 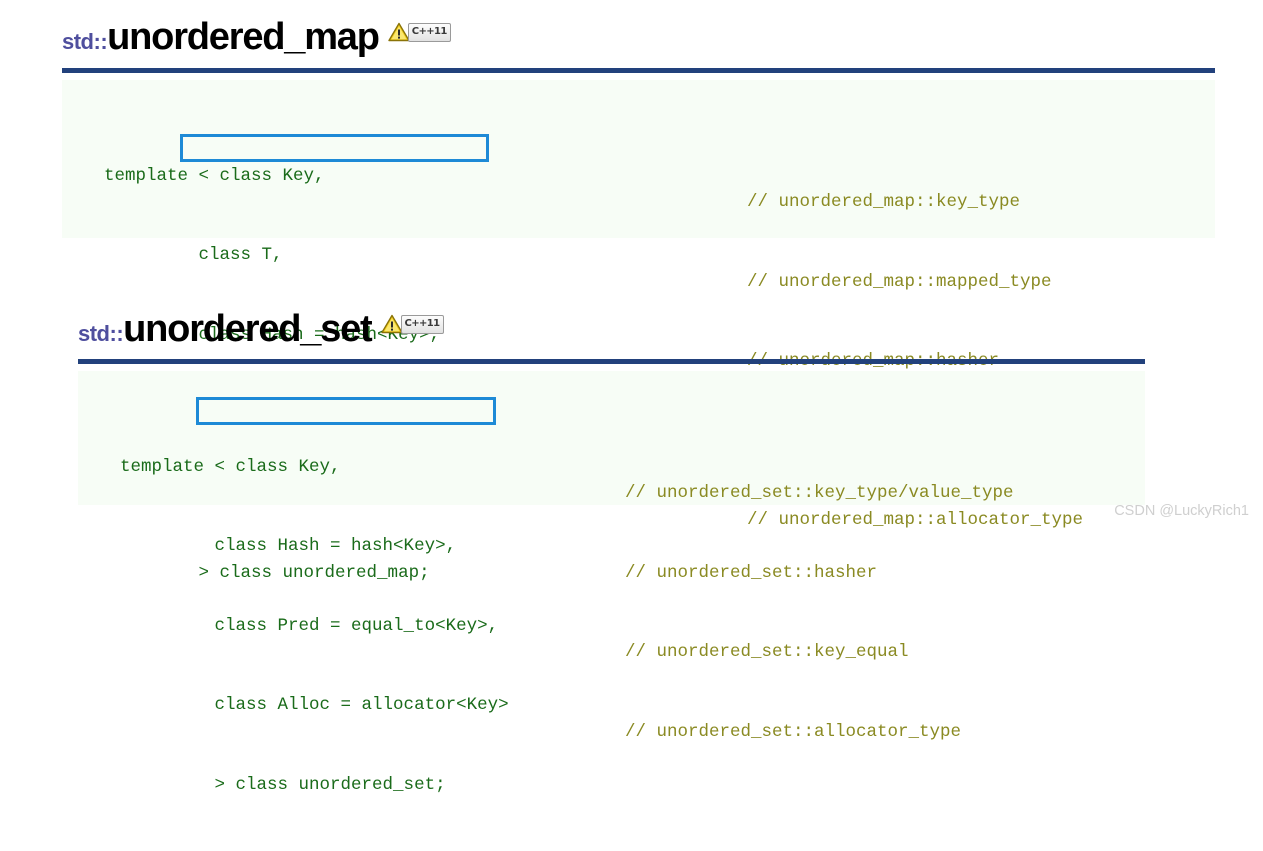 I want to click on code-signature: class Hash = hash<Key>,, so click(x=288, y=546).